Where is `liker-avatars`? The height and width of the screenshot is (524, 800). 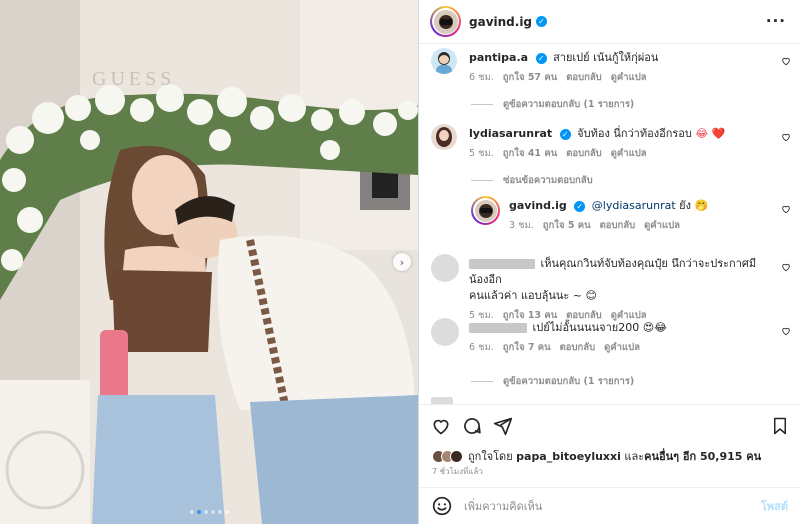 liker-avatars is located at coordinates (447, 456).